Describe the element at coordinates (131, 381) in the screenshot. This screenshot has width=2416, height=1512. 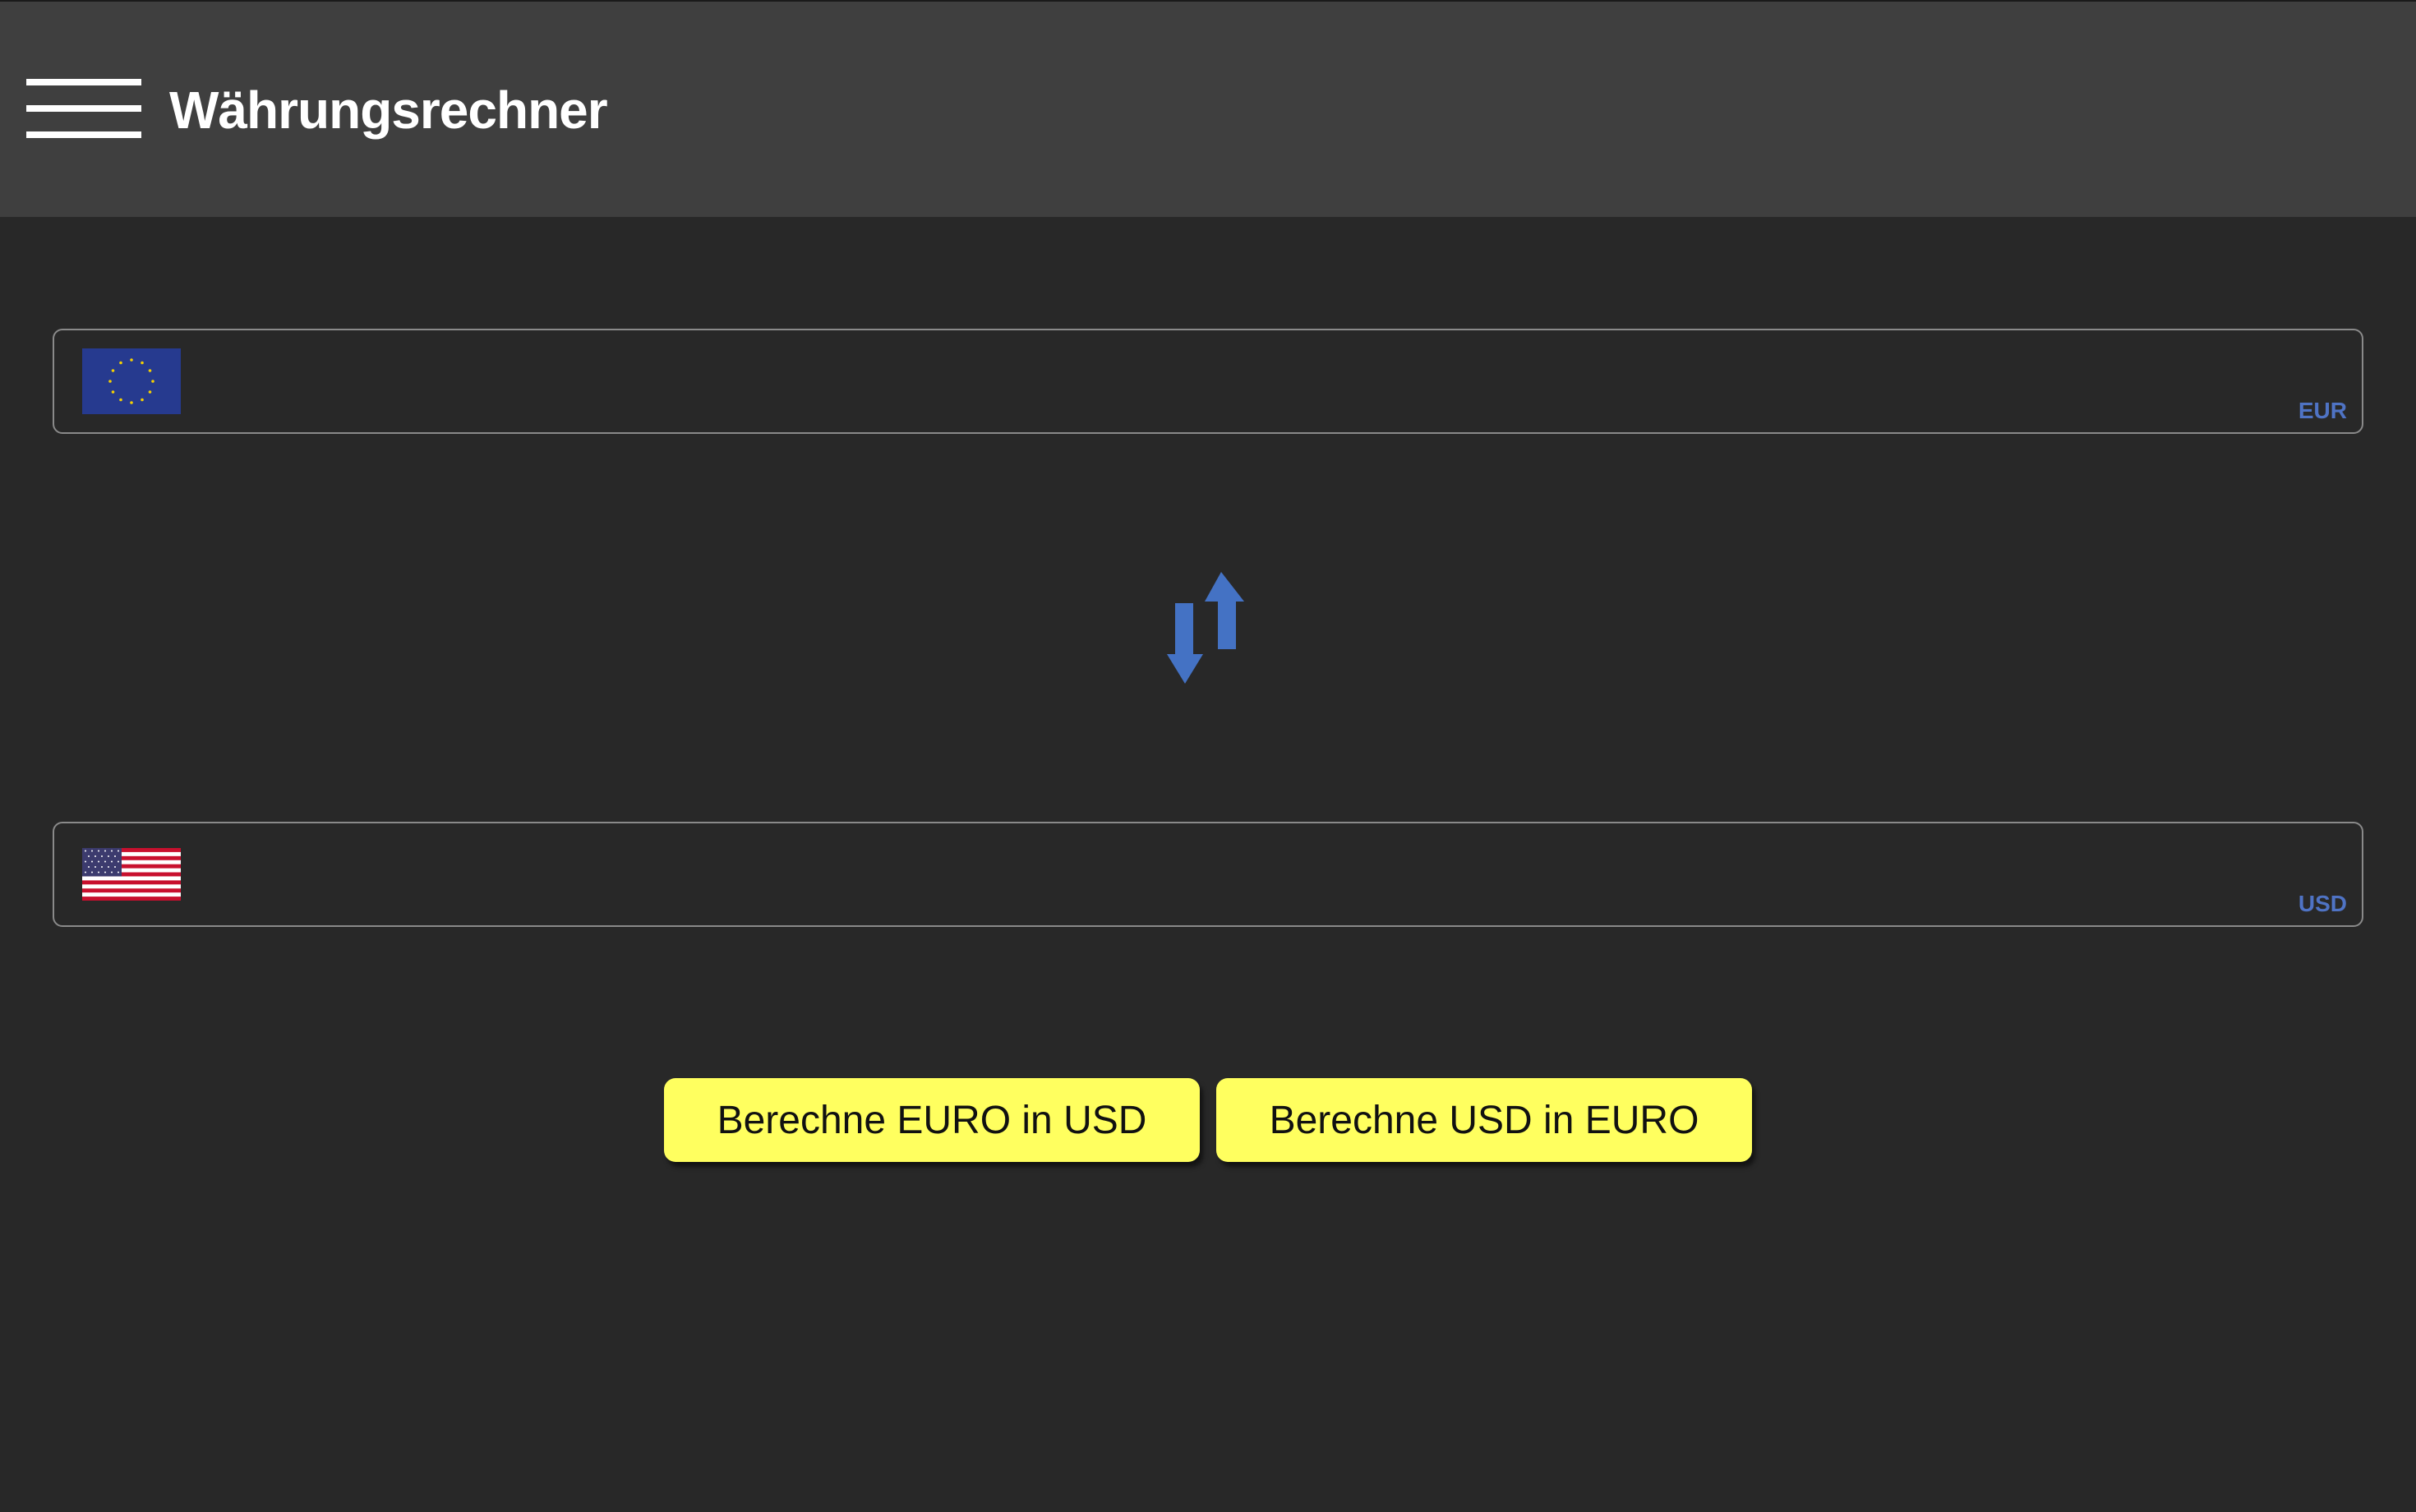
I see `eu-flag-icon` at that location.